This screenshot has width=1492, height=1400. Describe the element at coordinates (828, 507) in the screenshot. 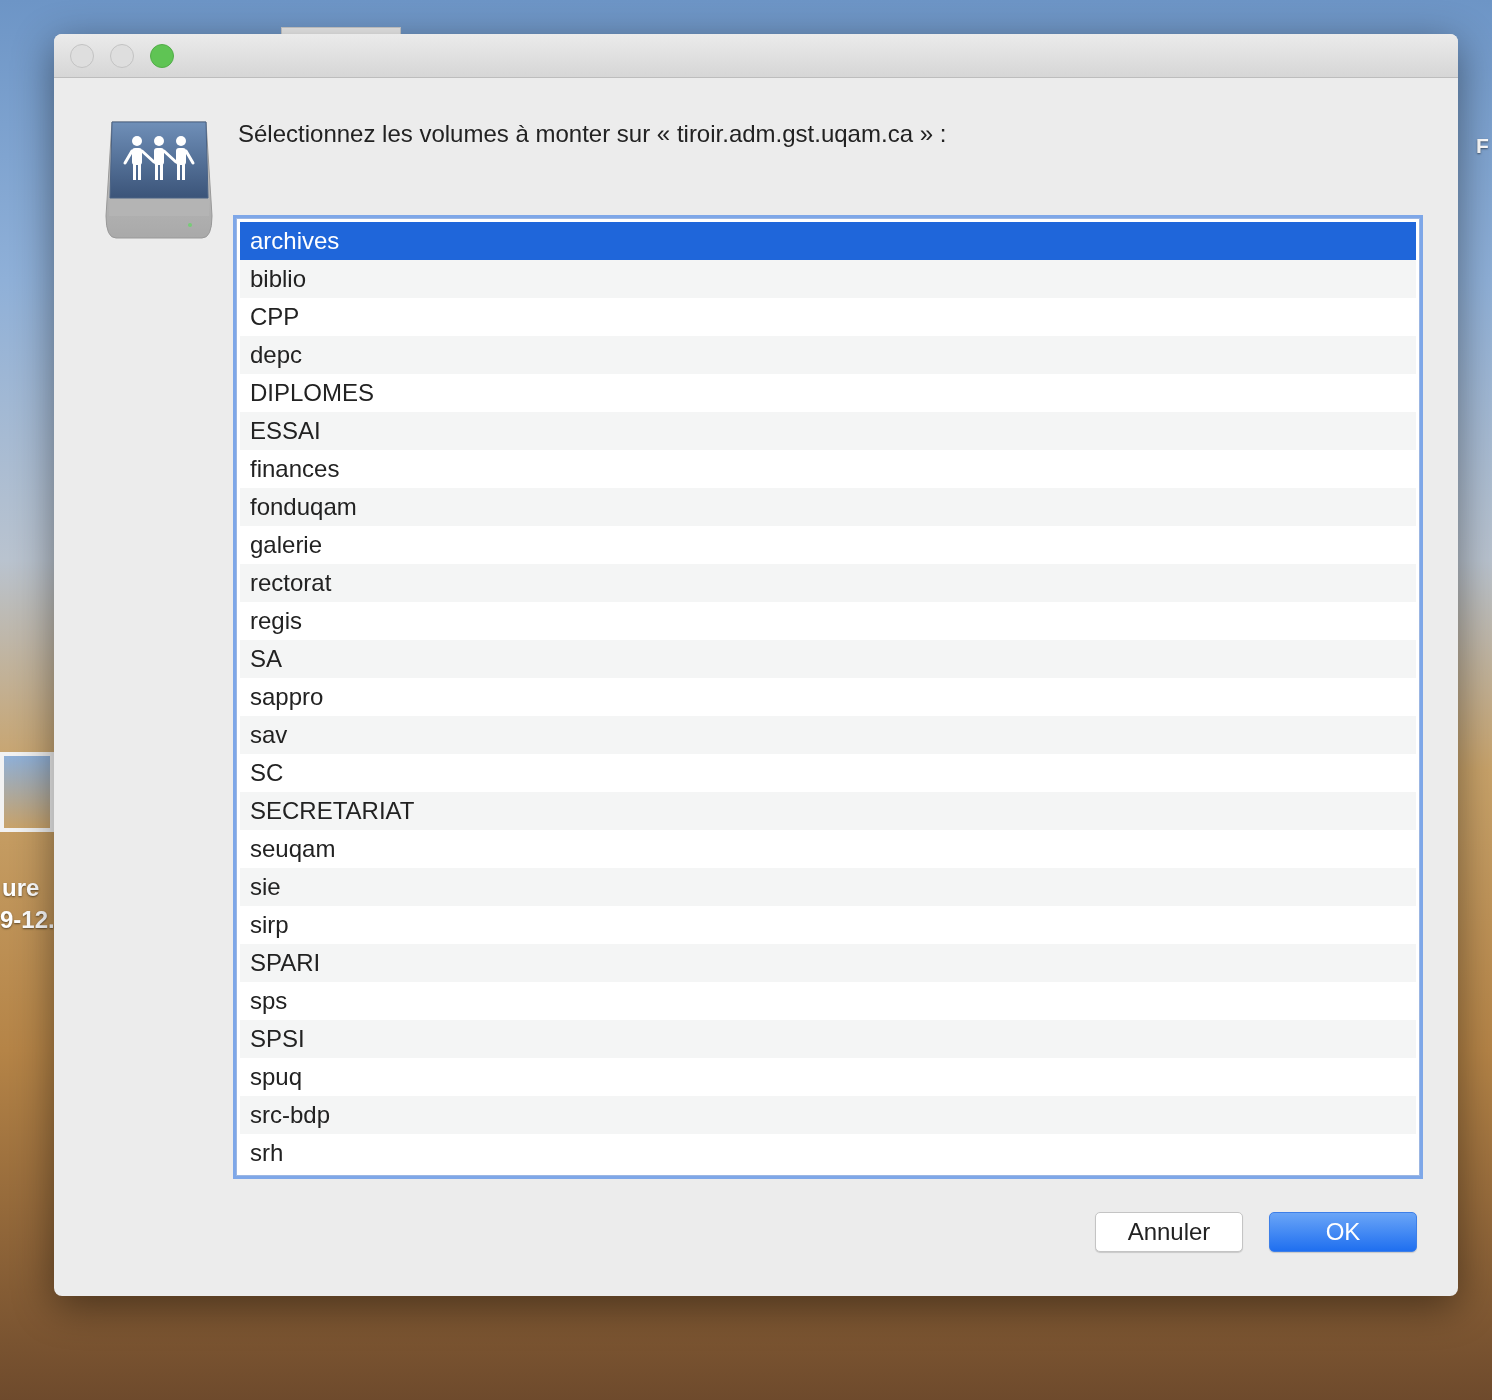

I see `volume-list-item: fonduqam` at that location.